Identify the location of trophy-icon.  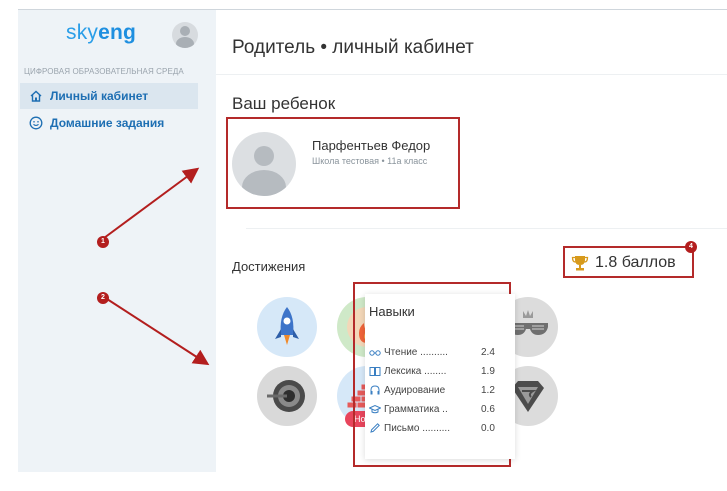
(580, 265).